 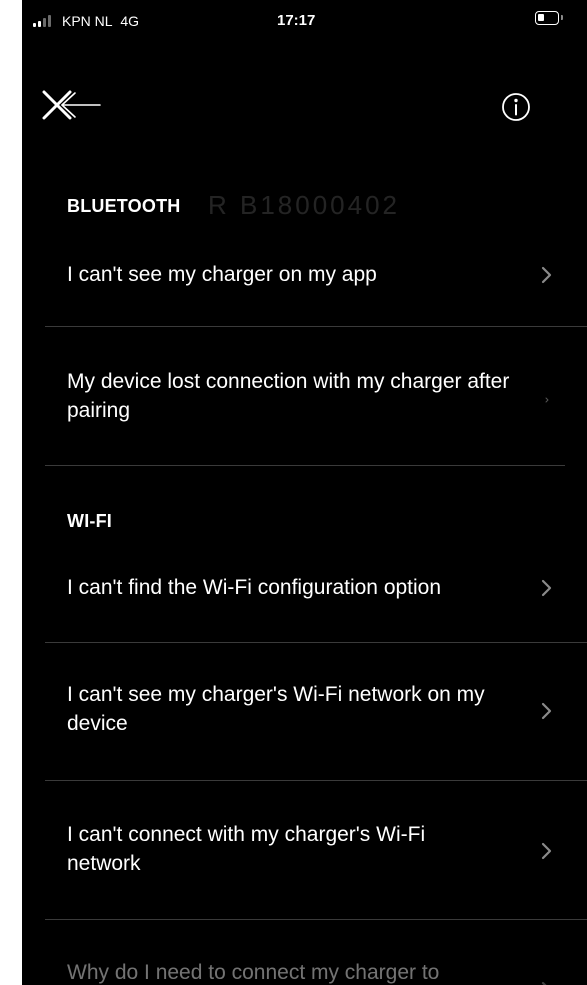 I want to click on section-title-bluetooth: BLUETOOTH, so click(x=124, y=206).